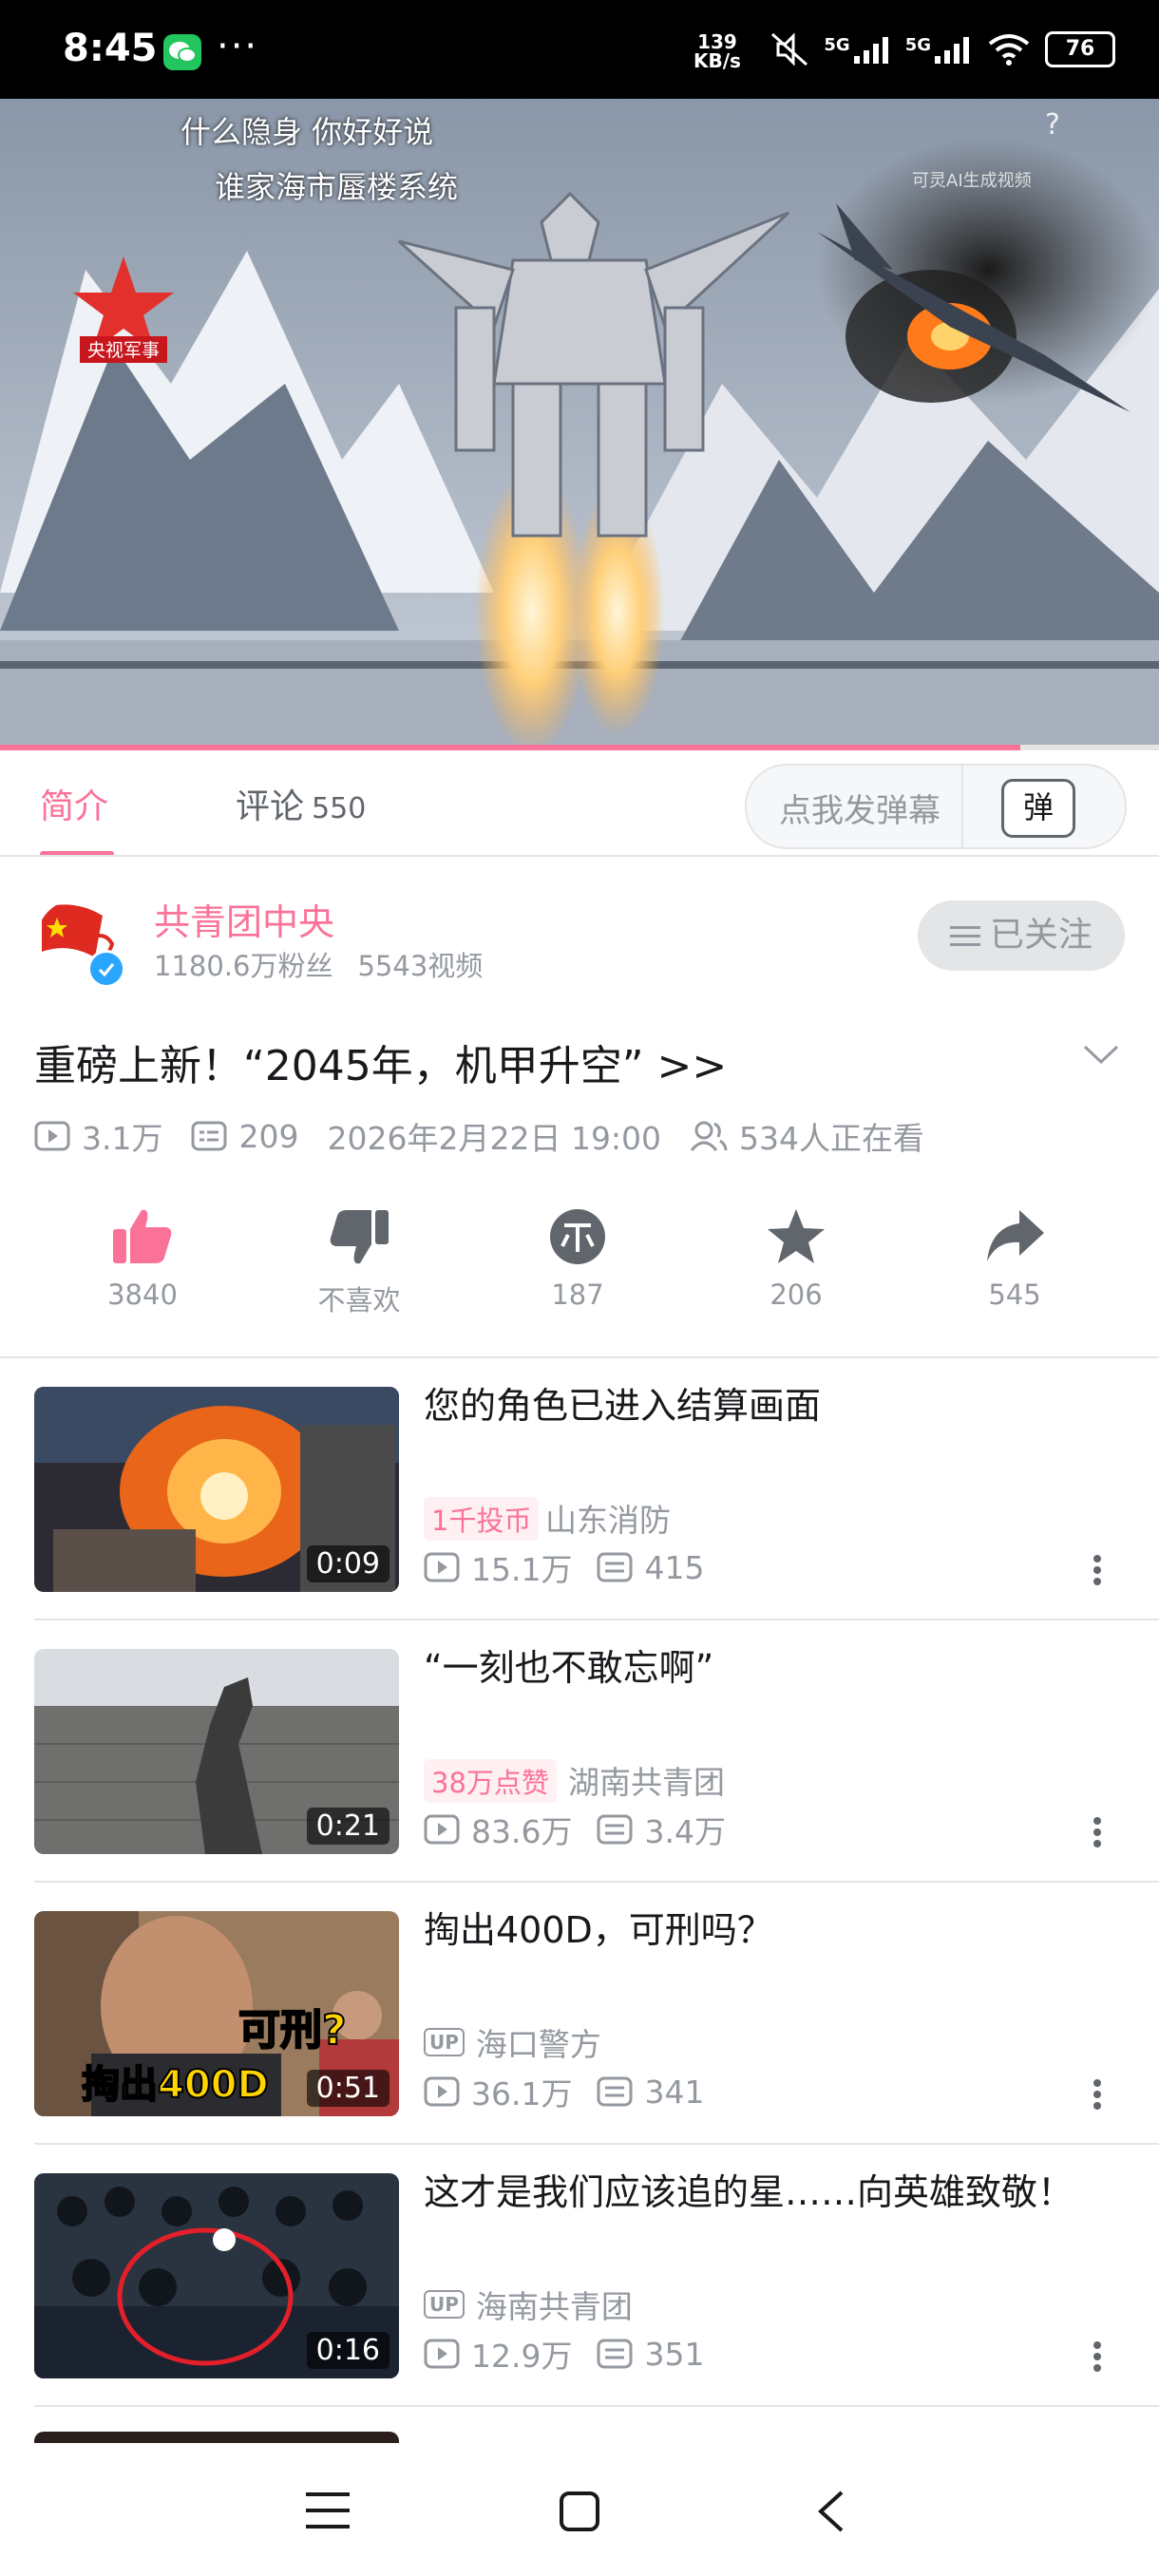 The image size is (1159, 2576). What do you see at coordinates (268, 1136) in the screenshot?
I see `danmaku-count: 209` at bounding box center [268, 1136].